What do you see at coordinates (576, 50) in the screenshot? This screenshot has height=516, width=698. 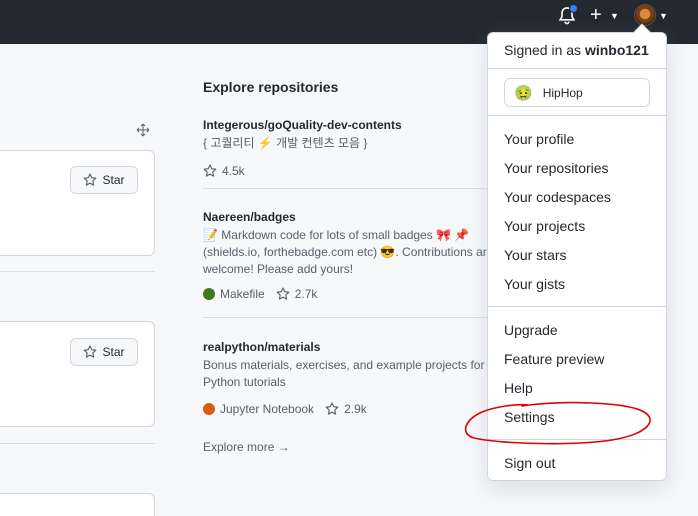 I see `signed-in-as: Signed in as winbo121` at bounding box center [576, 50].